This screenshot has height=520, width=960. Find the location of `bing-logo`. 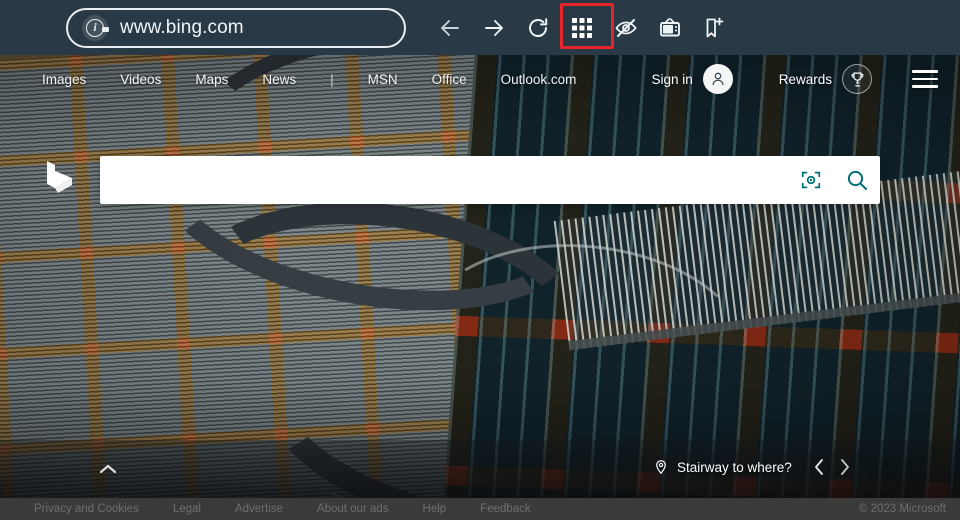

bing-logo is located at coordinates (61, 180).